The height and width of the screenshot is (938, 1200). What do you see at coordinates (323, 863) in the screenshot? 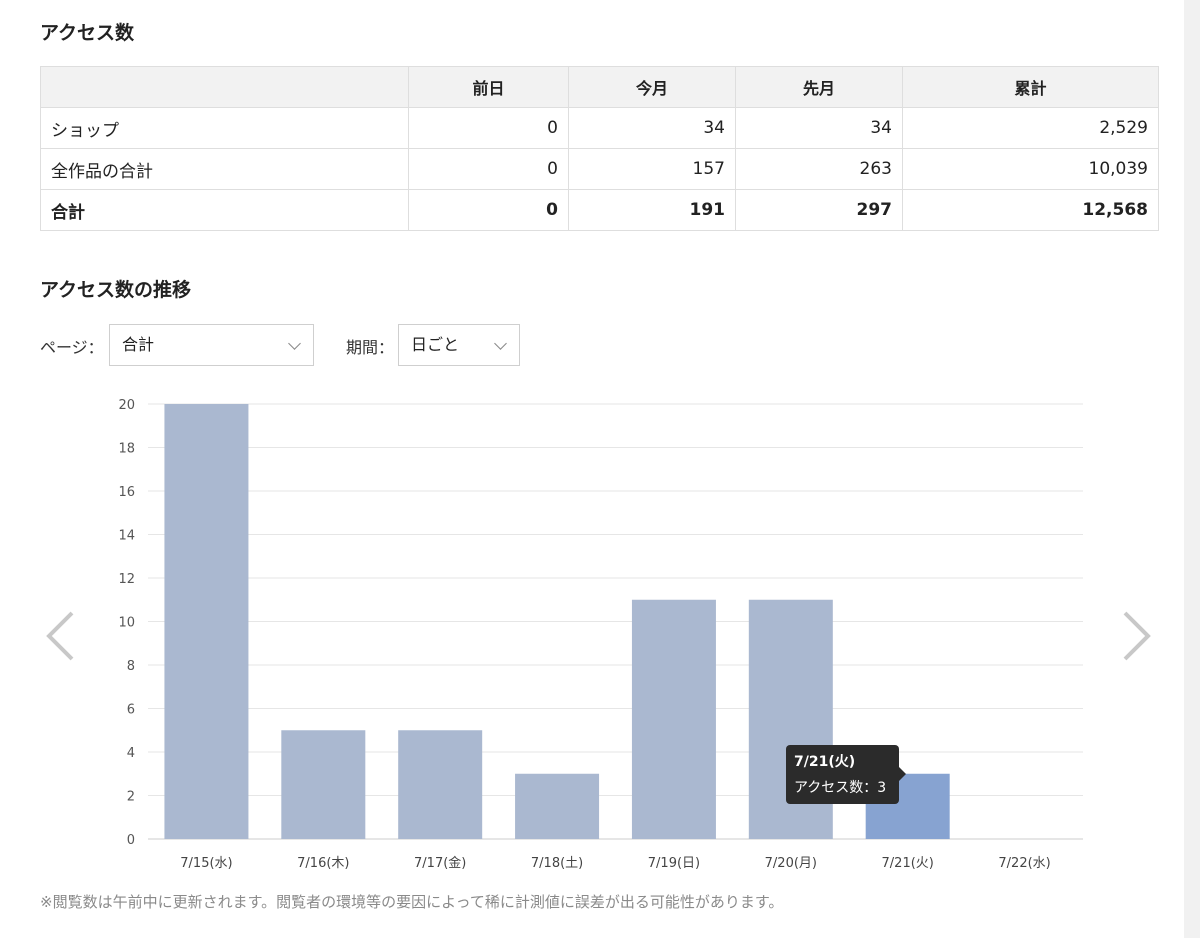
I see `x-tick-label: 7/16(木)` at bounding box center [323, 863].